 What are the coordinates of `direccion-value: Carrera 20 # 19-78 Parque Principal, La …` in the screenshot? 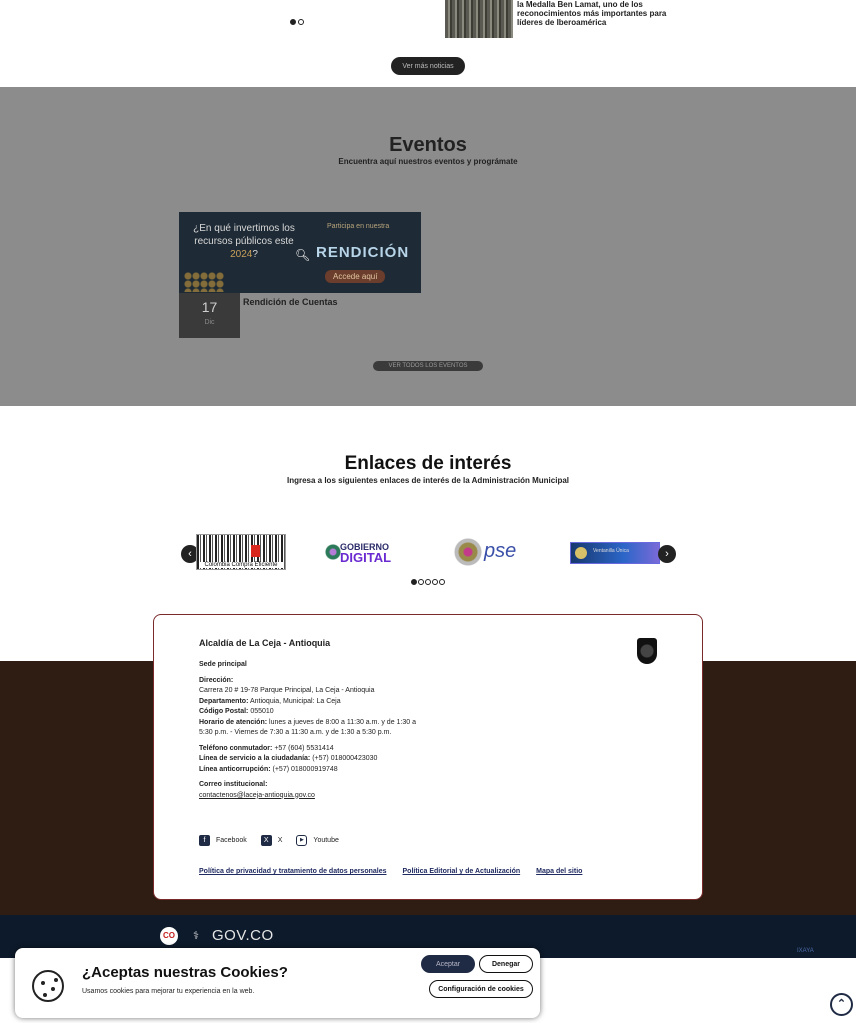 It's located at (287, 690).